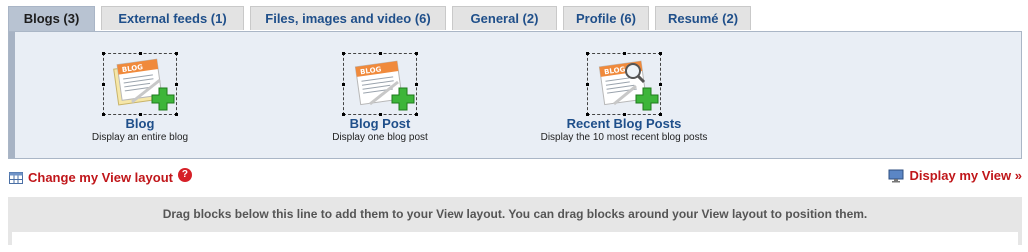 This screenshot has height=252, width=1028. I want to click on block-recent-blog-posts-thumbnail: BLOG, so click(624, 84).